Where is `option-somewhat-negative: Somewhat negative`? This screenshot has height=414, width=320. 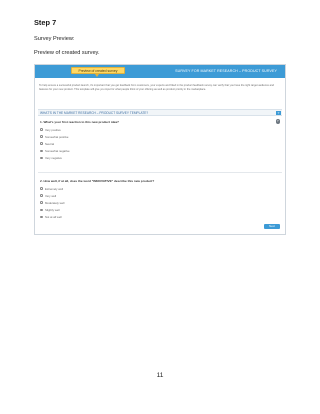 option-somewhat-negative: Somewhat negative is located at coordinates (55, 150).